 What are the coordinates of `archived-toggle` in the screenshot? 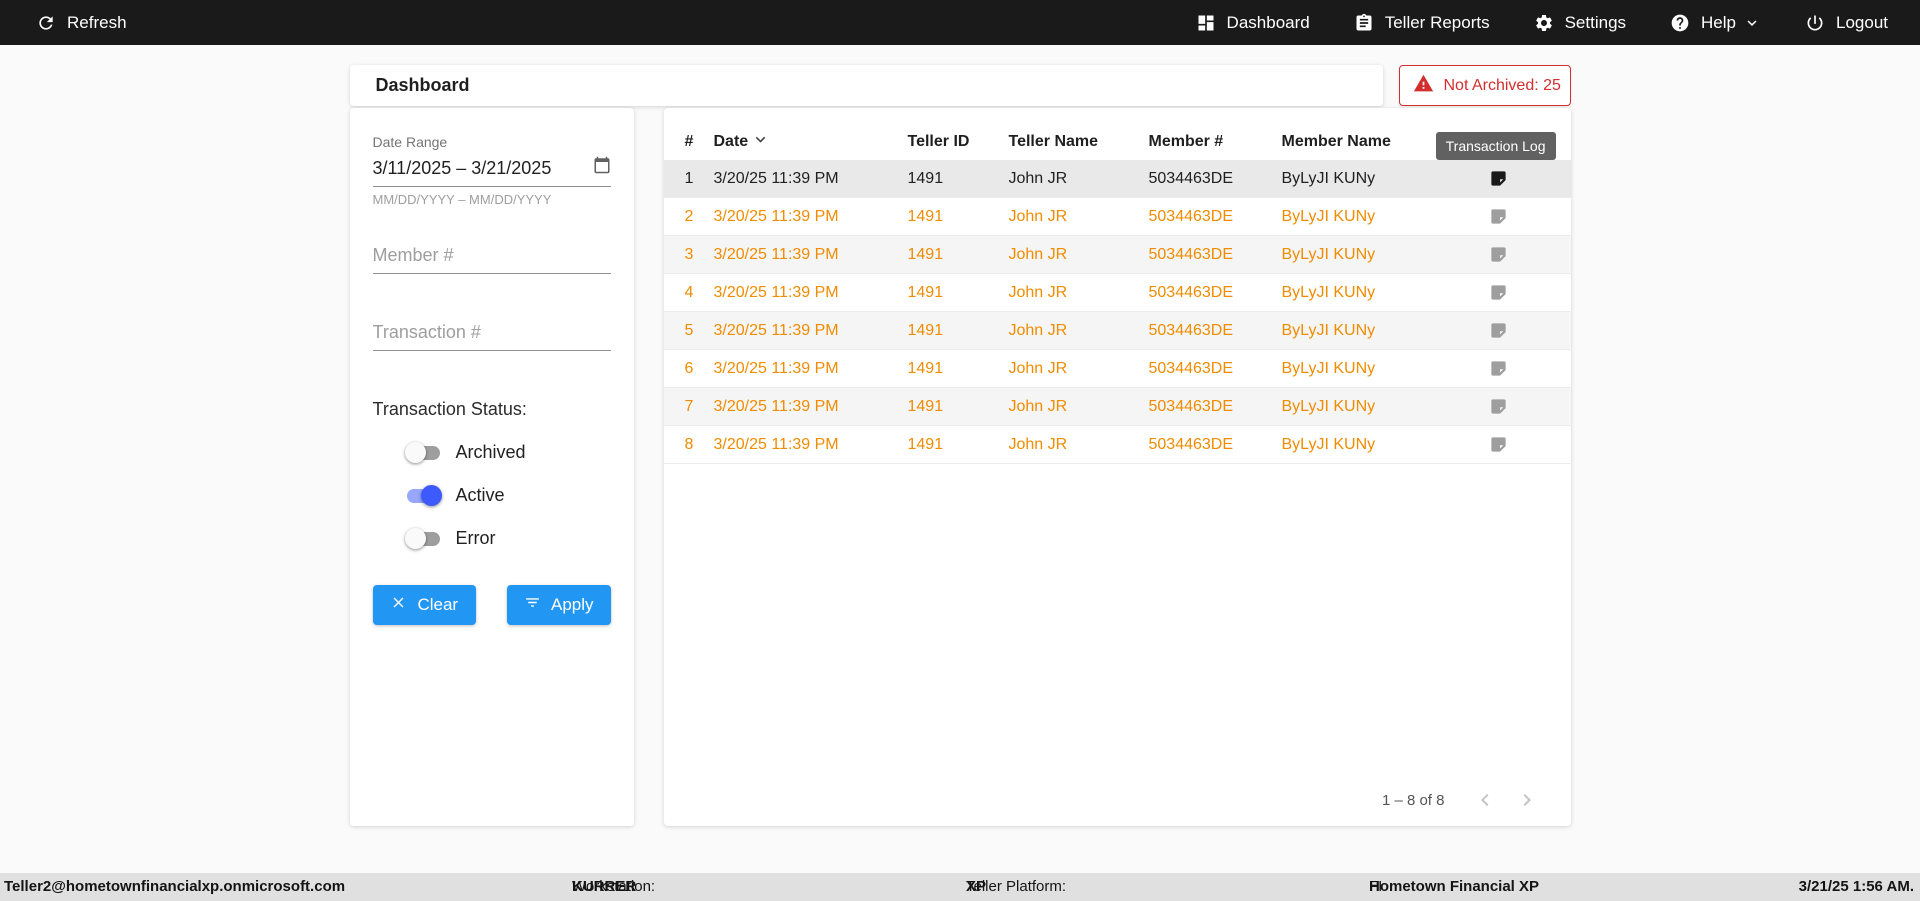 It's located at (423, 452).